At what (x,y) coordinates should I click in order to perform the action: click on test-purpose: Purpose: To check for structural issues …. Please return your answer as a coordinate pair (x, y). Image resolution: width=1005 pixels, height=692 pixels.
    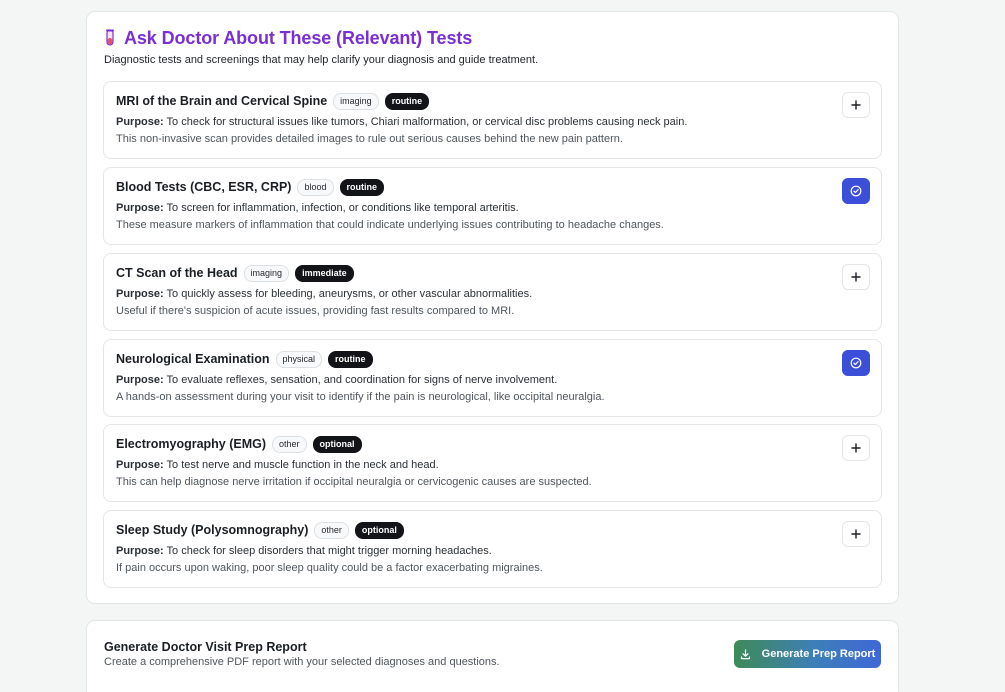
    Looking at the image, I should click on (401, 122).